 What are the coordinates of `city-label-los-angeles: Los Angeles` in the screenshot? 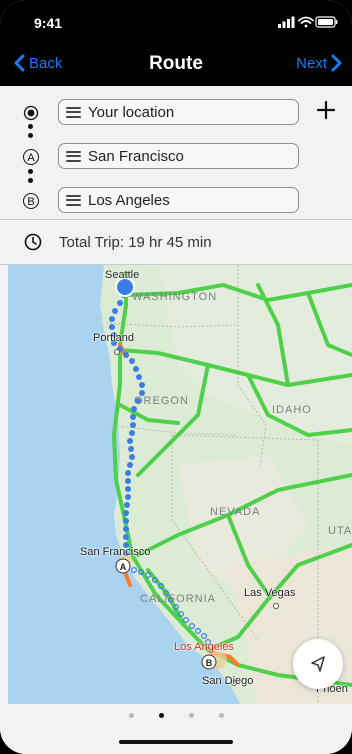 It's located at (204, 647).